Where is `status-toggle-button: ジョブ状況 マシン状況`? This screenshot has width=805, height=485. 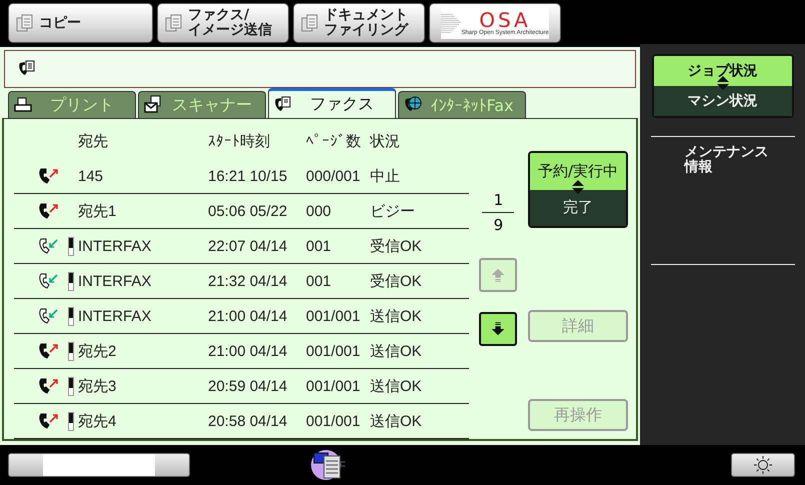
status-toggle-button: ジョブ状況 マシン状況 is located at coordinates (723, 86).